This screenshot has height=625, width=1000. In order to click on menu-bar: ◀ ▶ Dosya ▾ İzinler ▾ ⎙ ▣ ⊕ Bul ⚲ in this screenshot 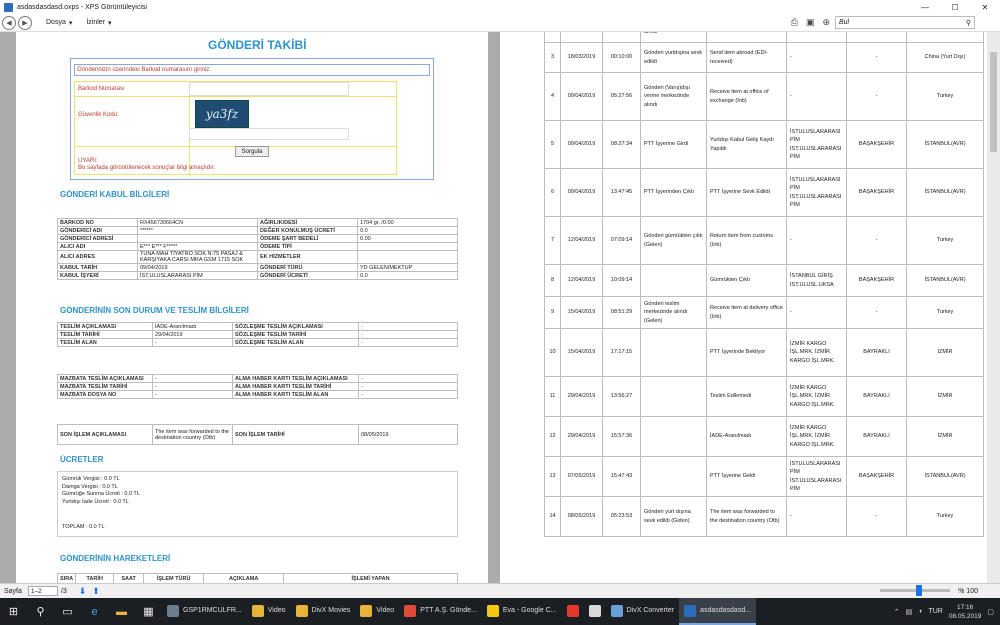, I will do `click(500, 23)`.